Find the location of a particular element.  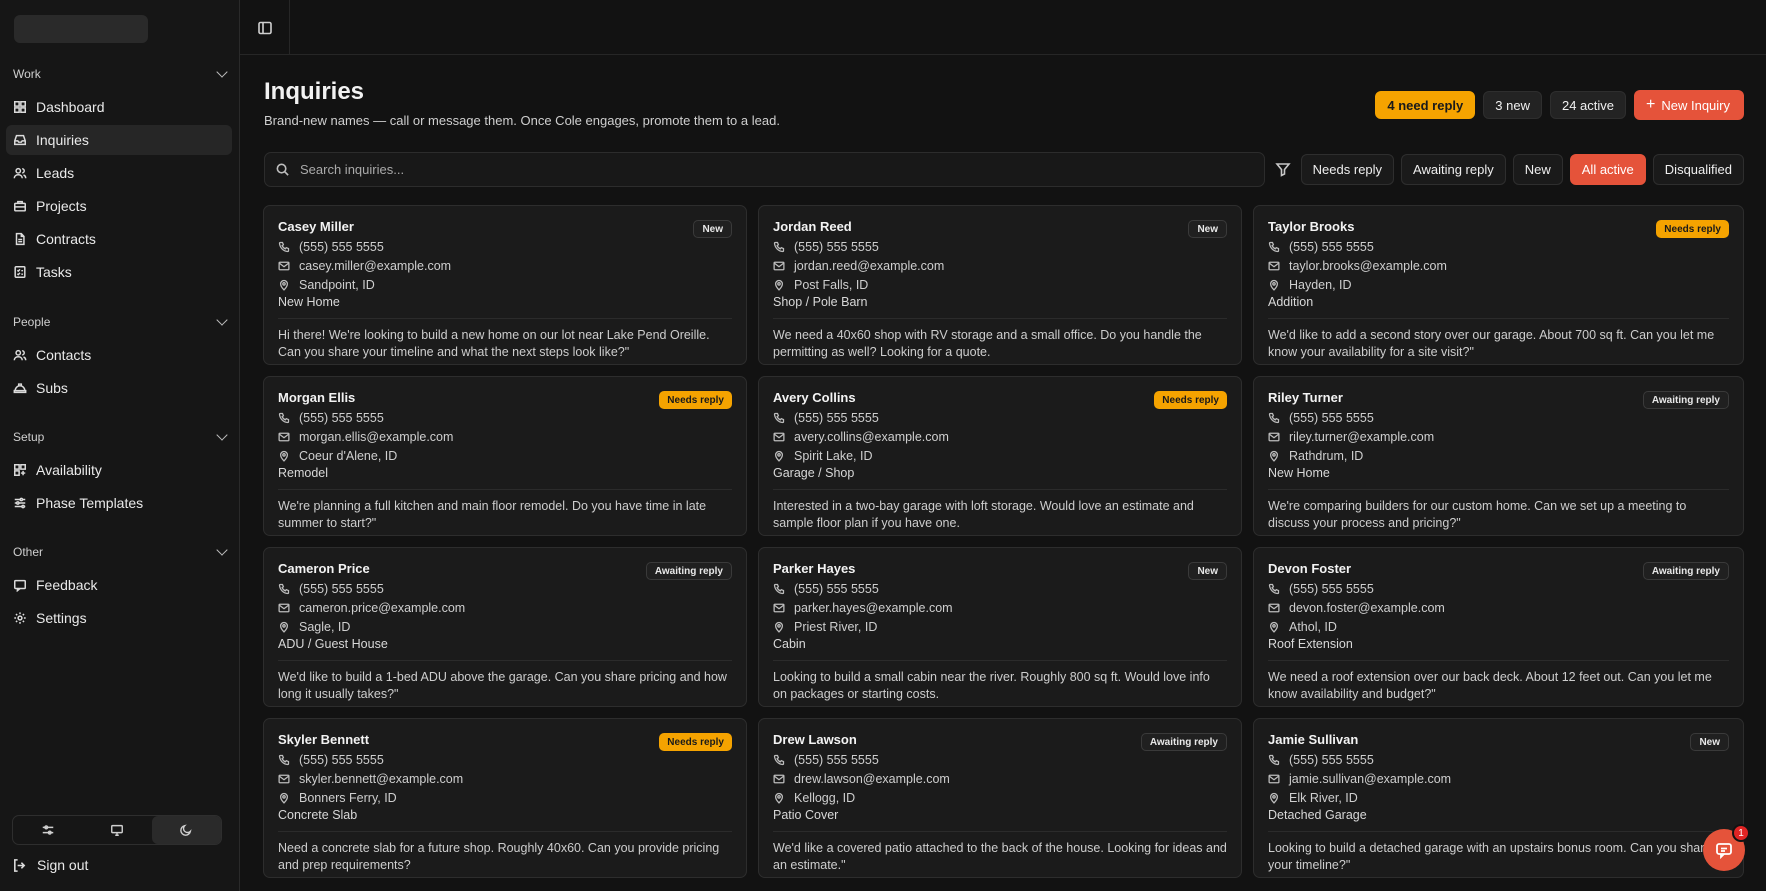

sidebar-item-leads: Leads is located at coordinates (119, 173).